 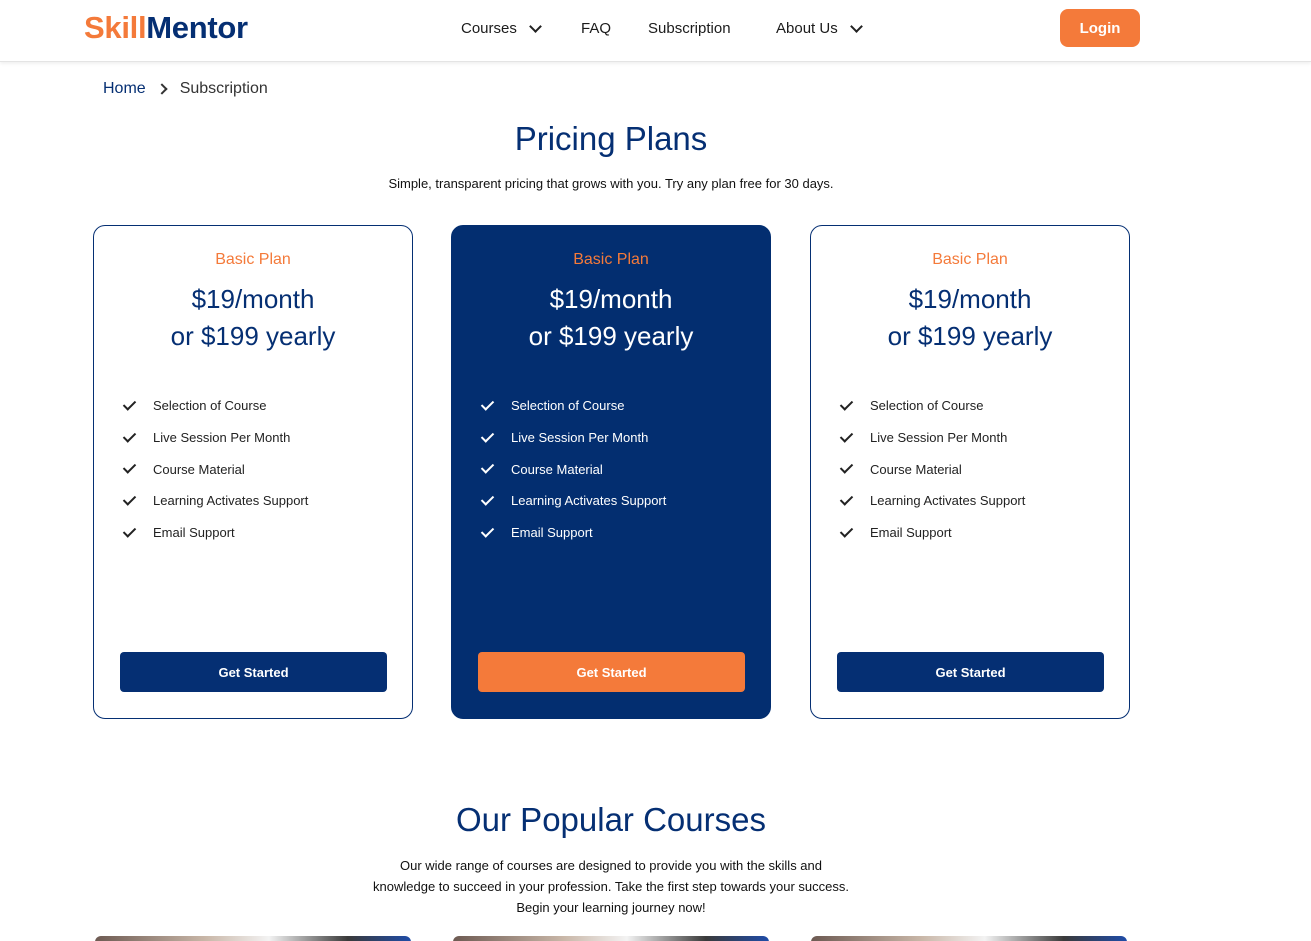 What do you see at coordinates (115, 27) in the screenshot?
I see `logo-skill-text: Skill` at bounding box center [115, 27].